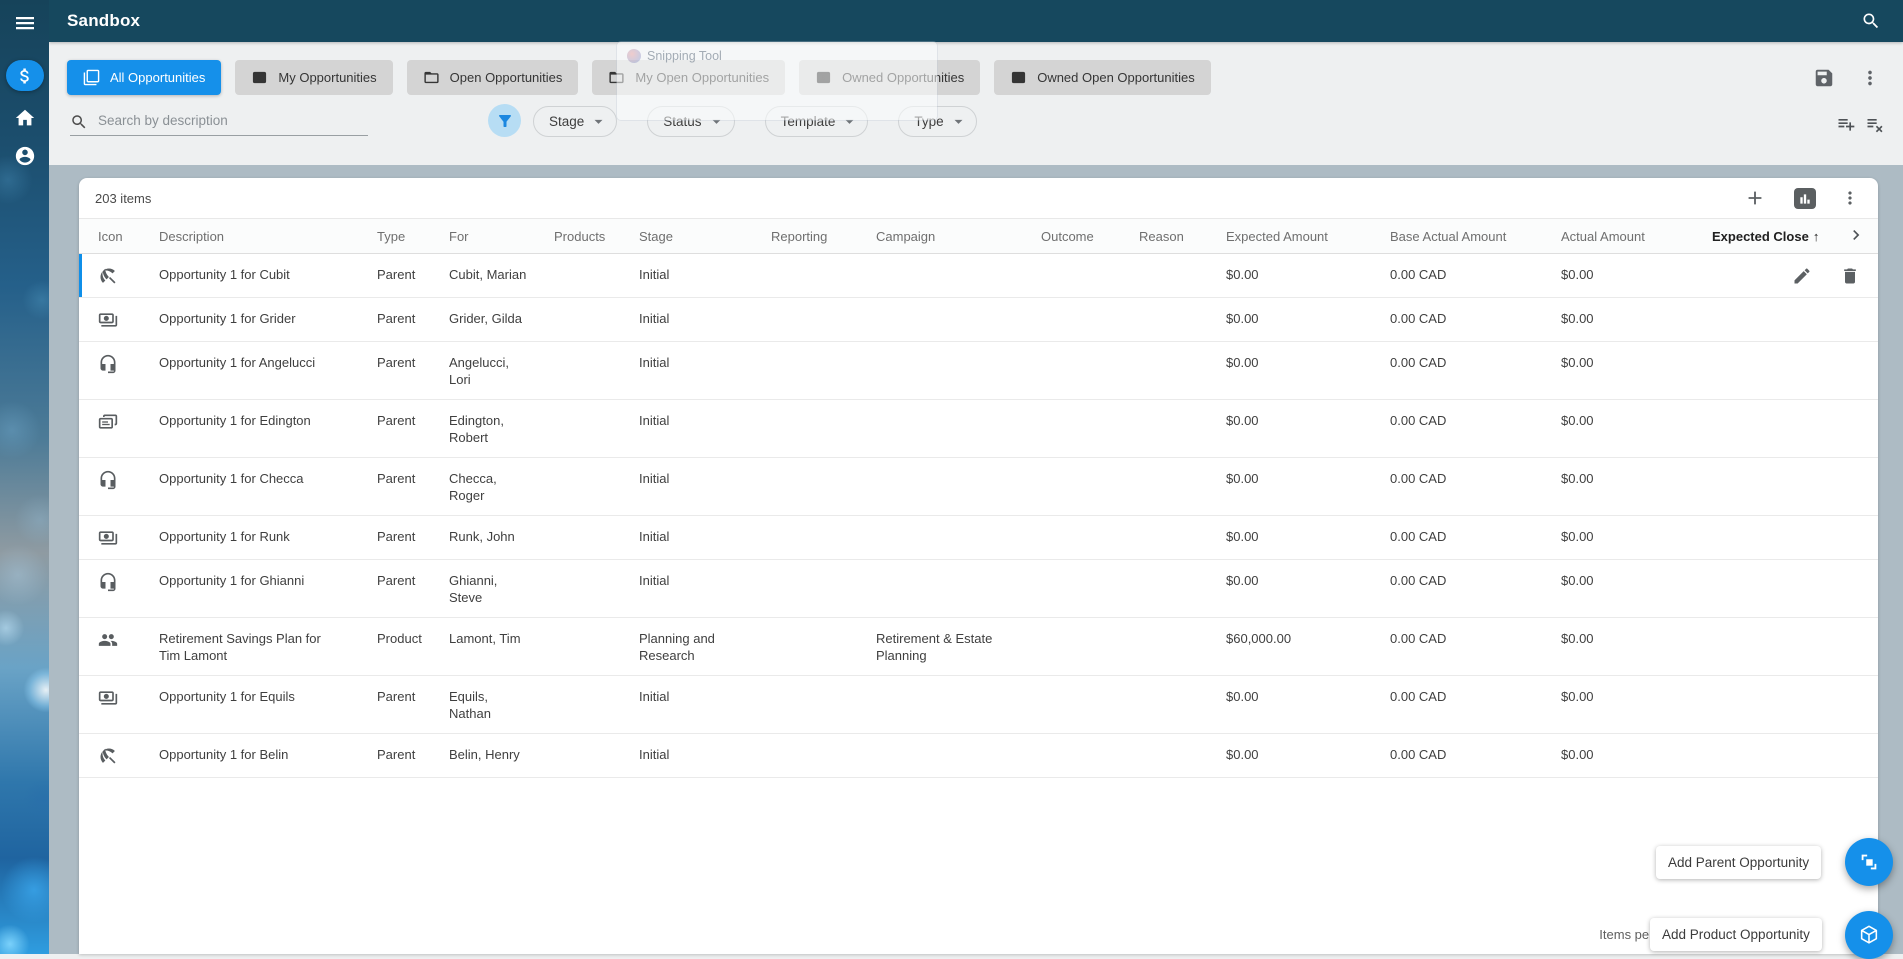  What do you see at coordinates (479, 371) in the screenshot?
I see `cell-for: Angelucci, Lori` at bounding box center [479, 371].